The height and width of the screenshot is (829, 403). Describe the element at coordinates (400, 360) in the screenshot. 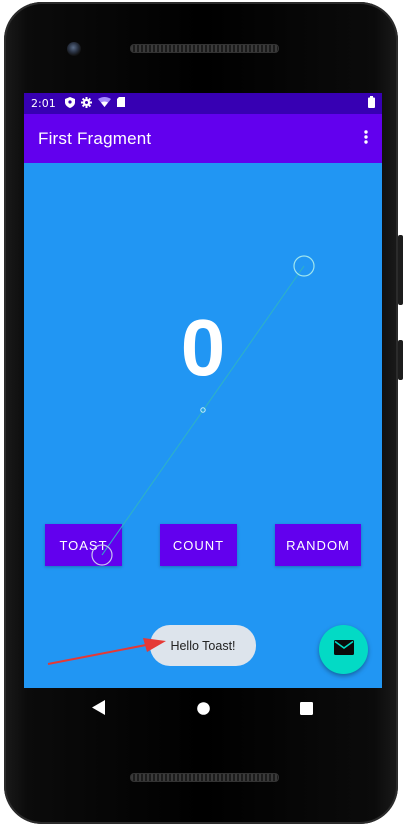

I see `power-button` at that location.